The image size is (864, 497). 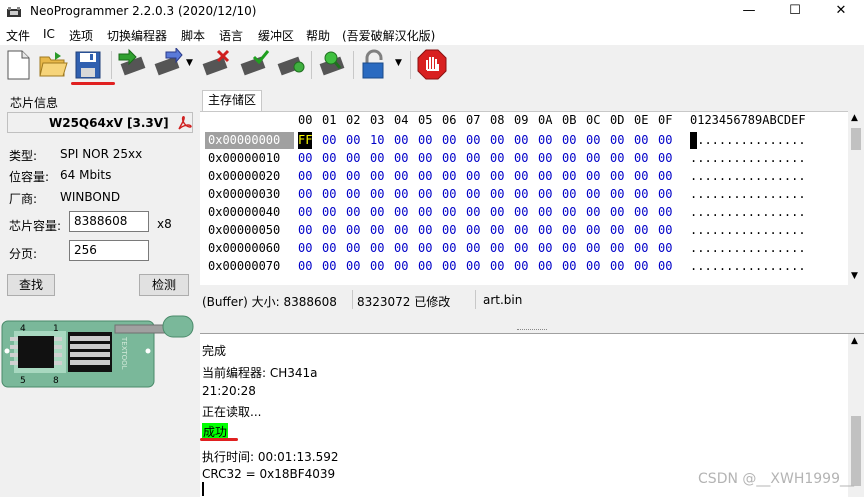 I want to click on read-chip-icon, so click(x=132, y=65).